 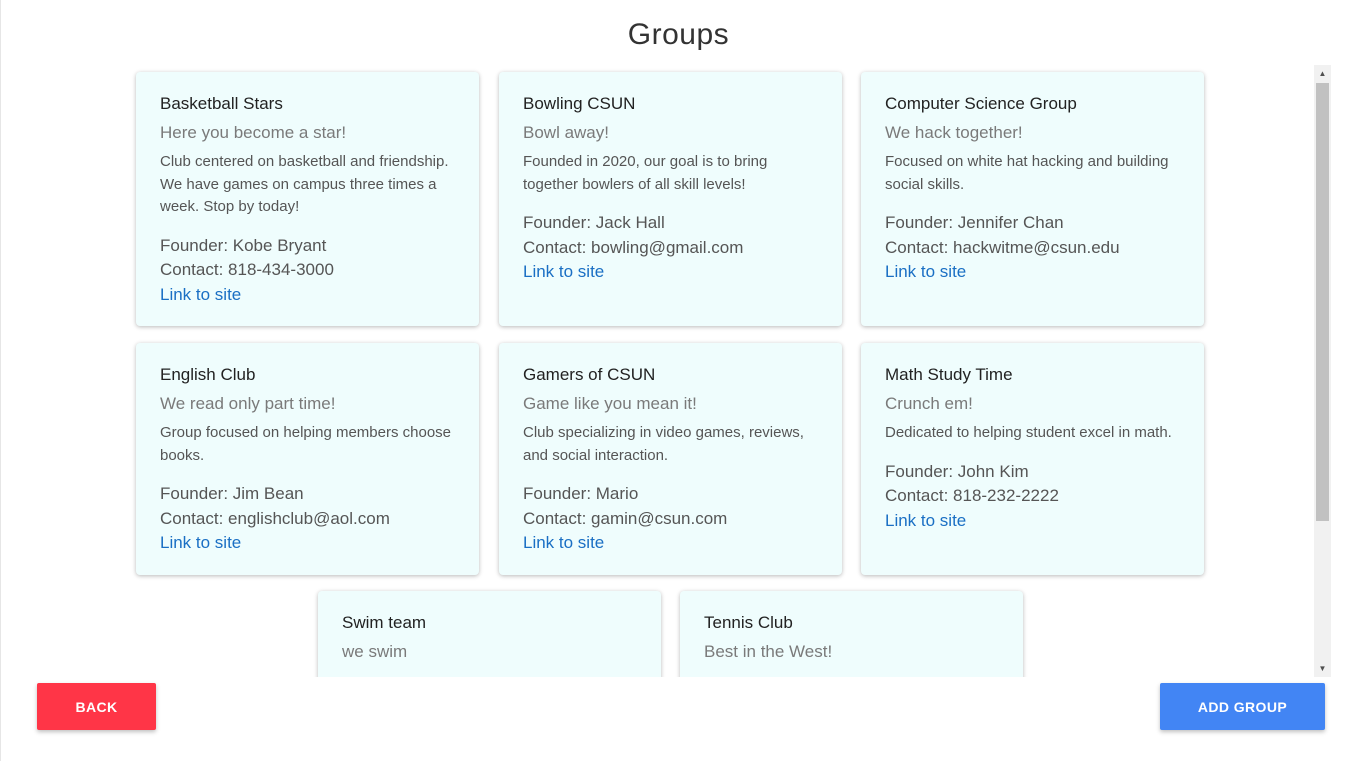 I want to click on group-tagline: Here you become a star!, so click(x=253, y=132).